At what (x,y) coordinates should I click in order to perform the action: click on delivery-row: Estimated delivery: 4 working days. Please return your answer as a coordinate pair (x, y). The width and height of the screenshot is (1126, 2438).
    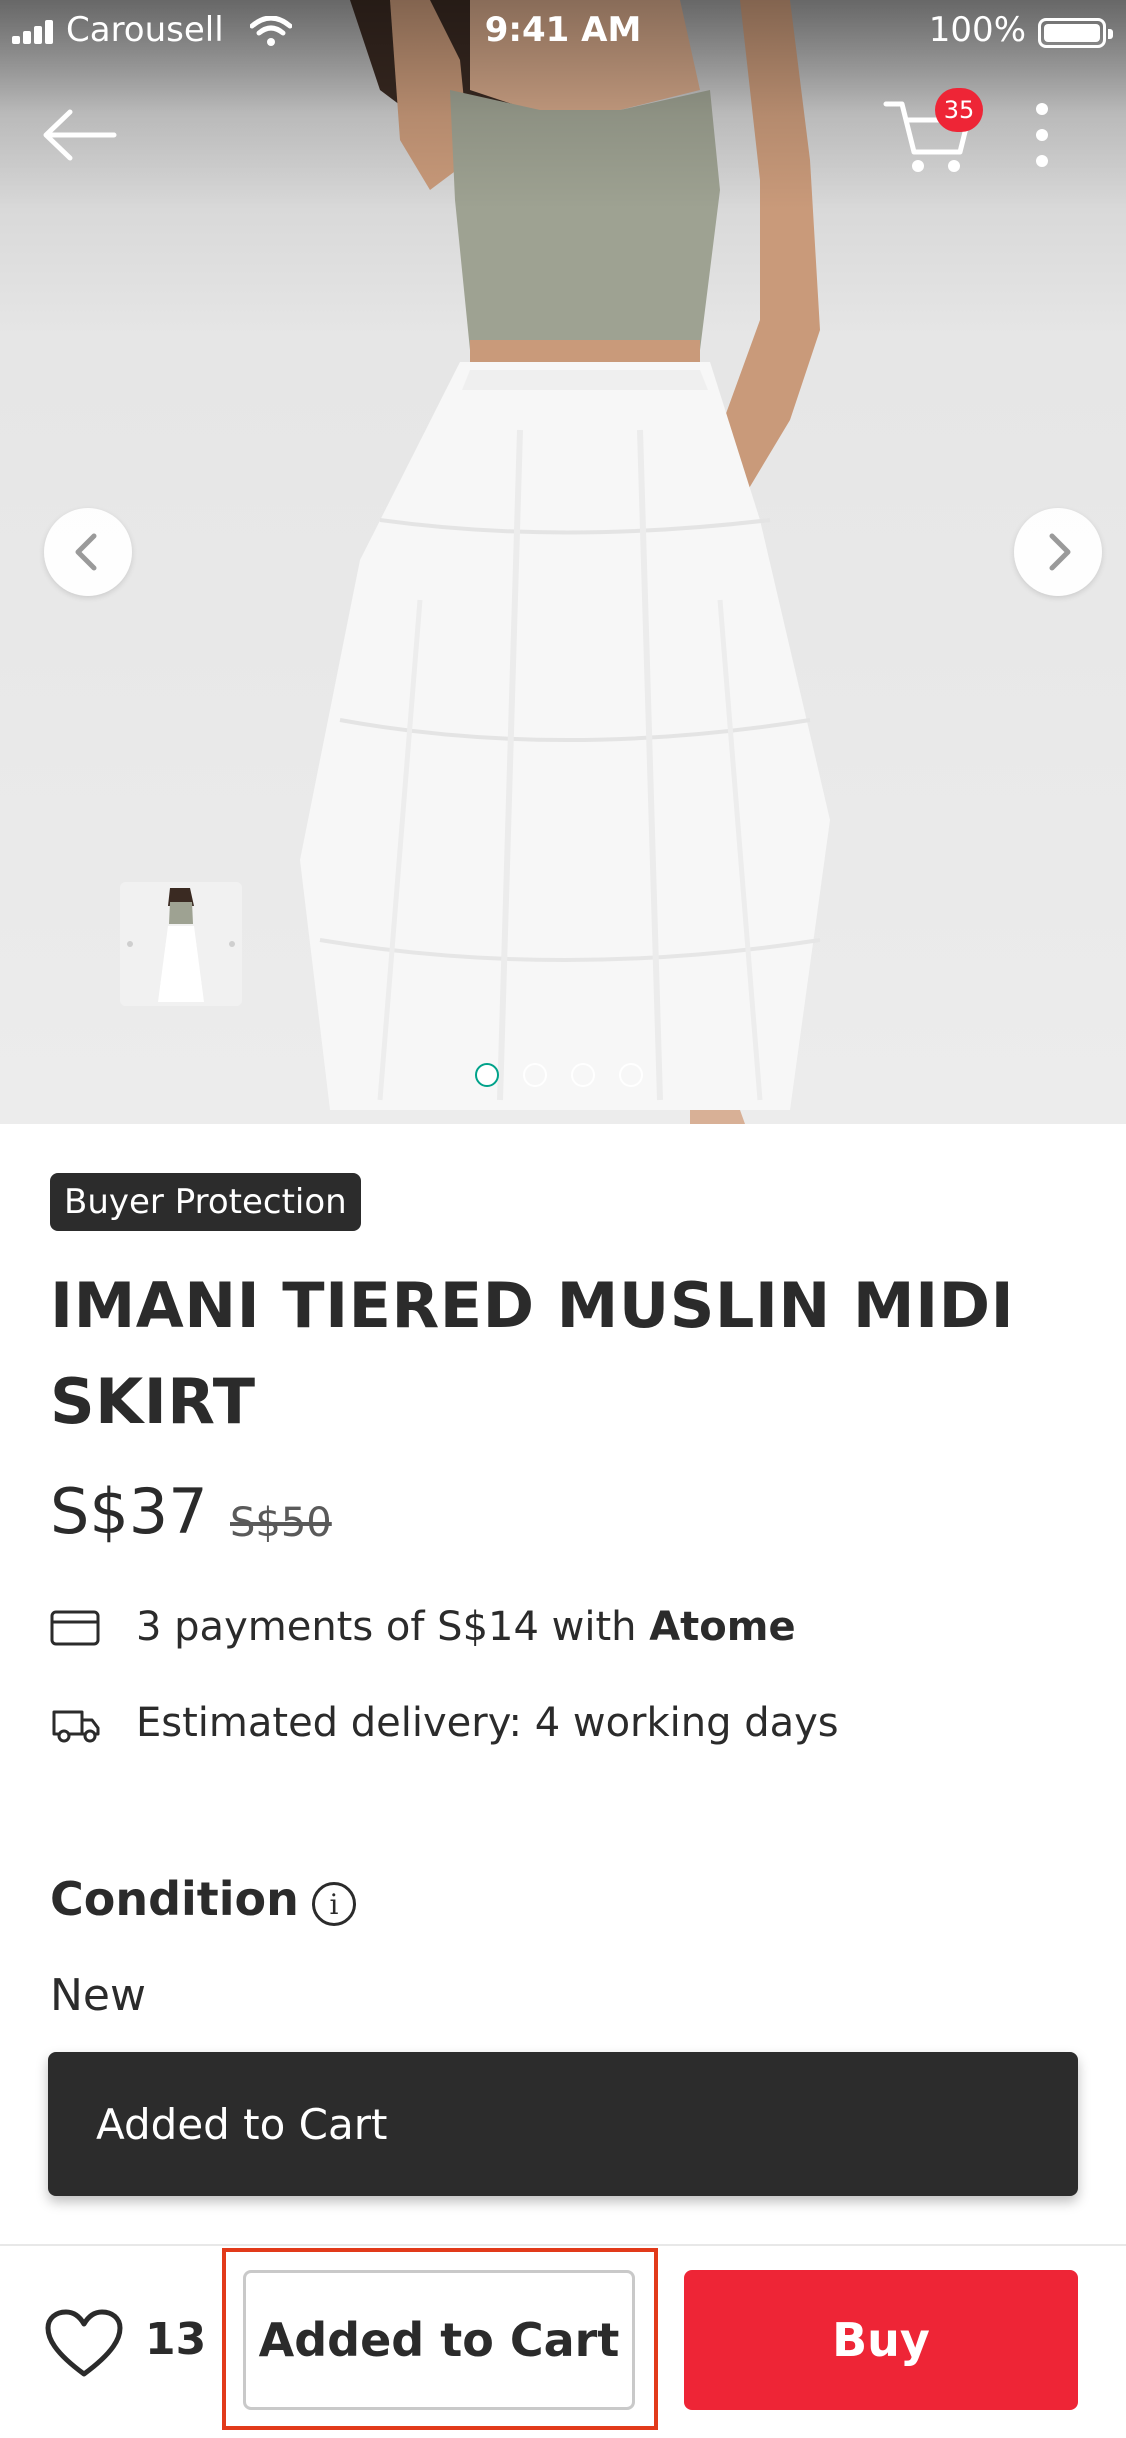
    Looking at the image, I should click on (500, 1728).